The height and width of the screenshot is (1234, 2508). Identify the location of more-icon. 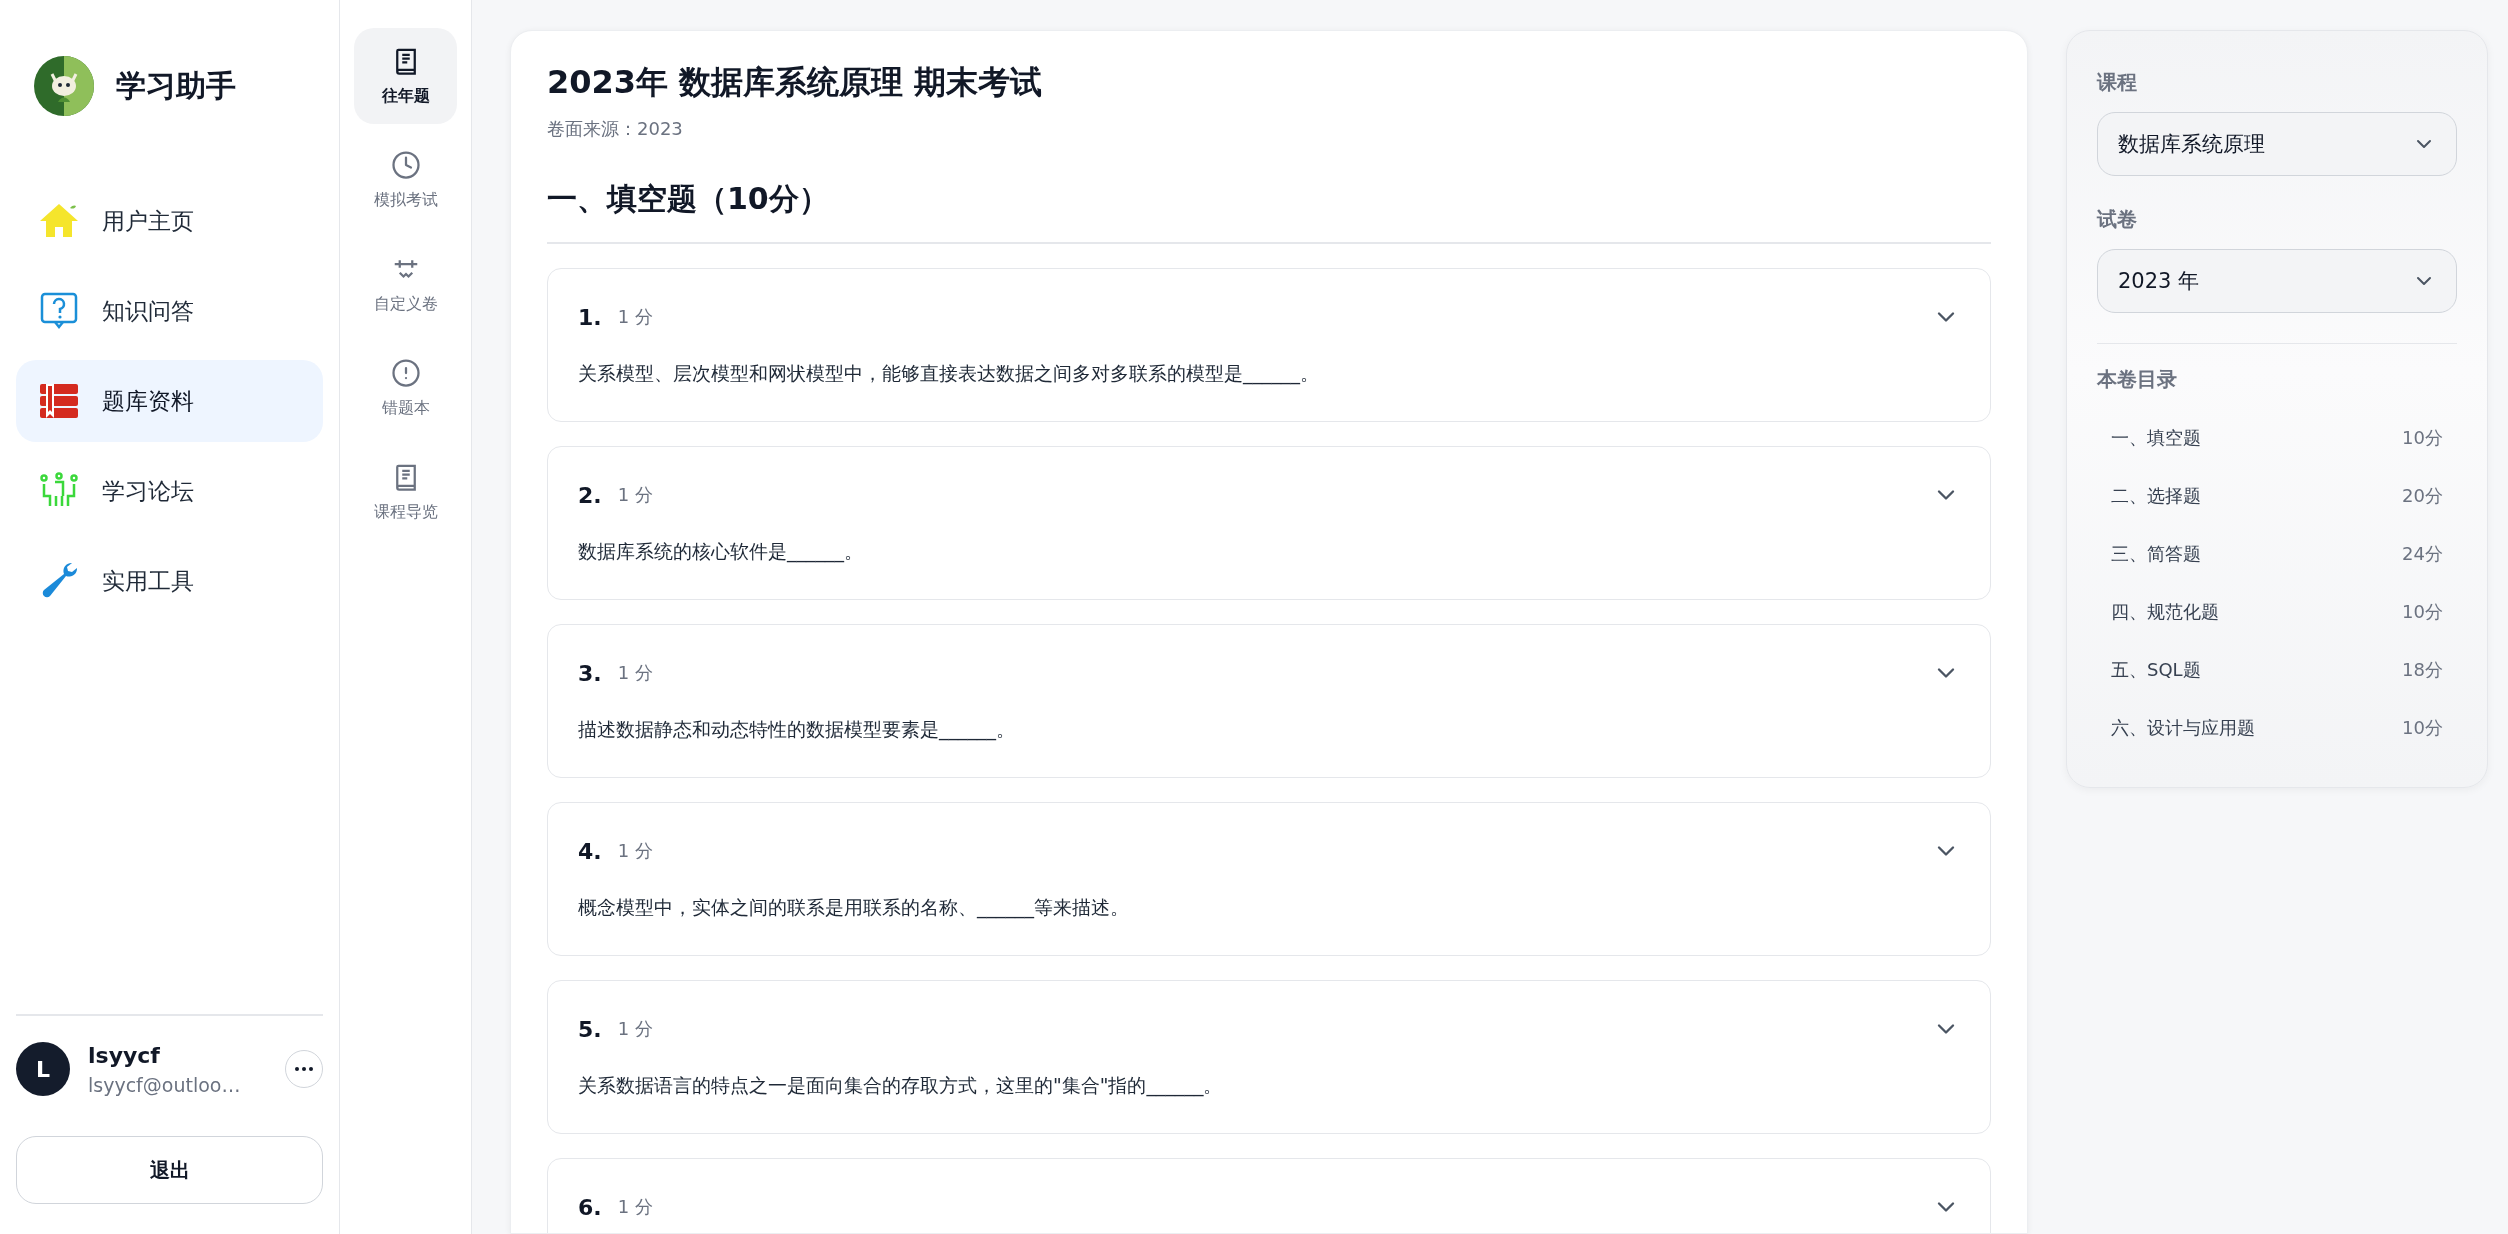
(304, 1069).